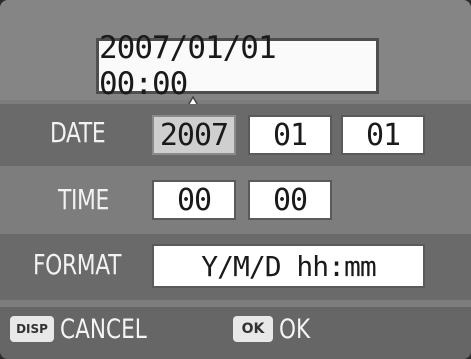  What do you see at coordinates (278, 332) in the screenshot?
I see `ok-button: OK OK` at bounding box center [278, 332].